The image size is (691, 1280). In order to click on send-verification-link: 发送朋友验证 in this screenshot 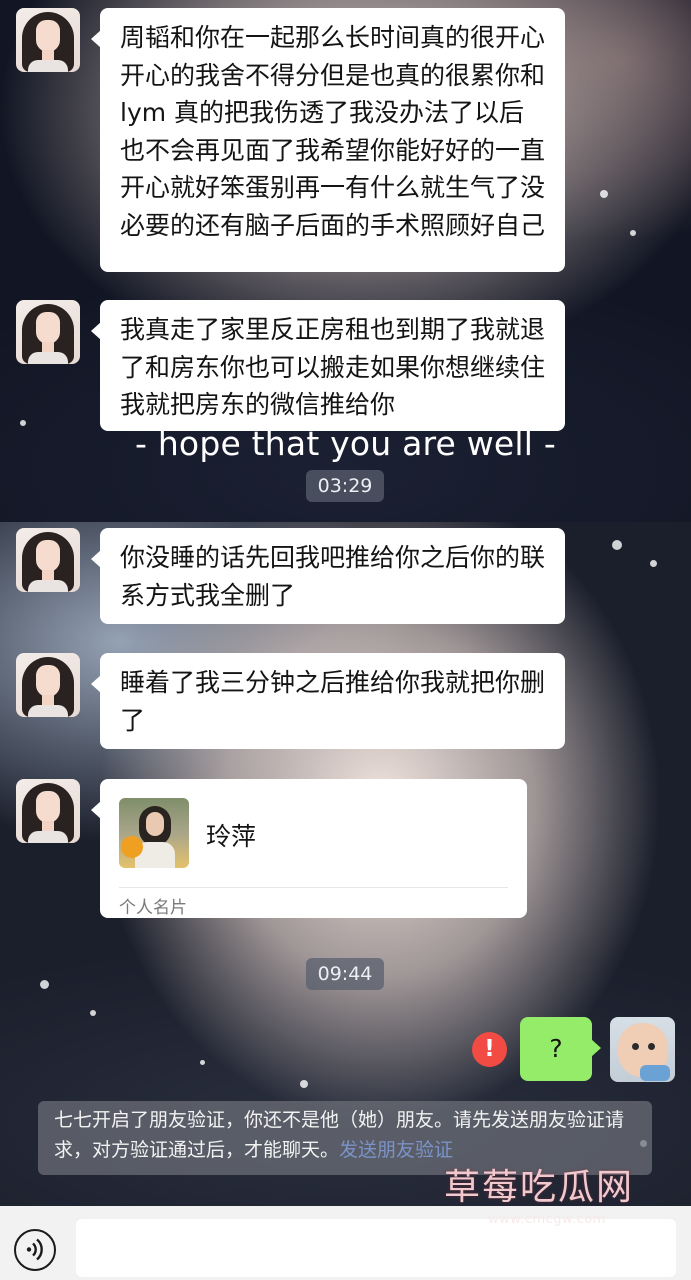, I will do `click(396, 1150)`.